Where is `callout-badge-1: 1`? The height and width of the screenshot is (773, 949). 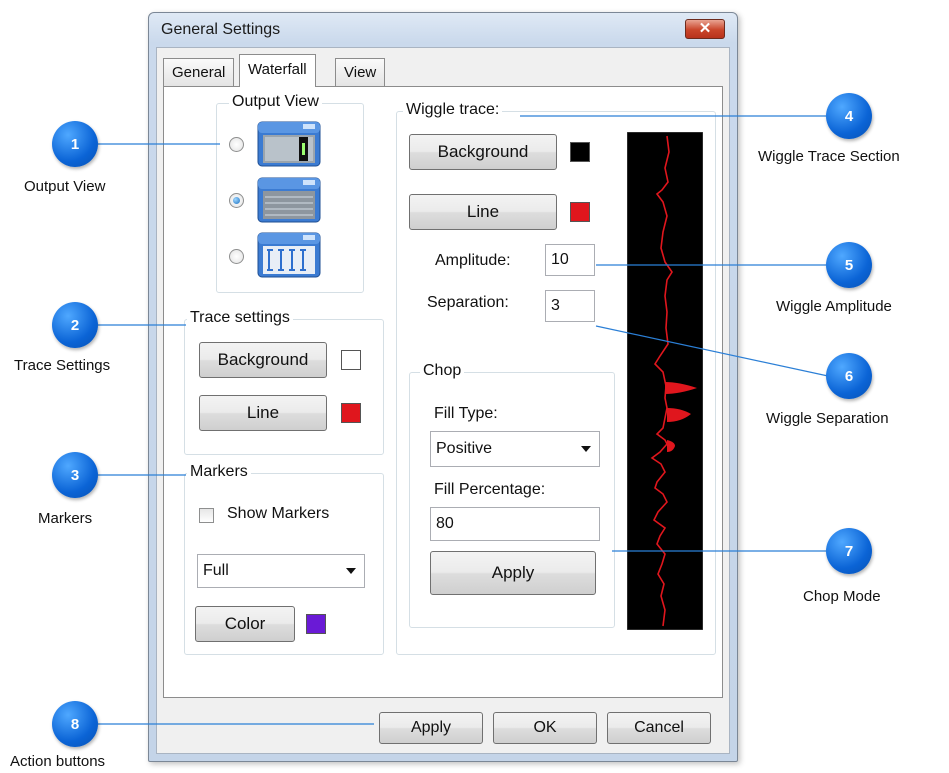 callout-badge-1: 1 is located at coordinates (75, 144).